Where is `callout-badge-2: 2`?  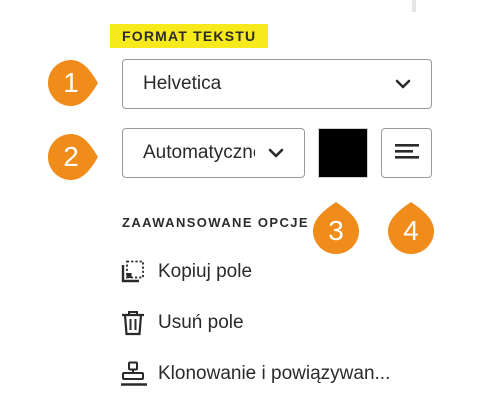 callout-badge-2: 2 is located at coordinates (70, 157).